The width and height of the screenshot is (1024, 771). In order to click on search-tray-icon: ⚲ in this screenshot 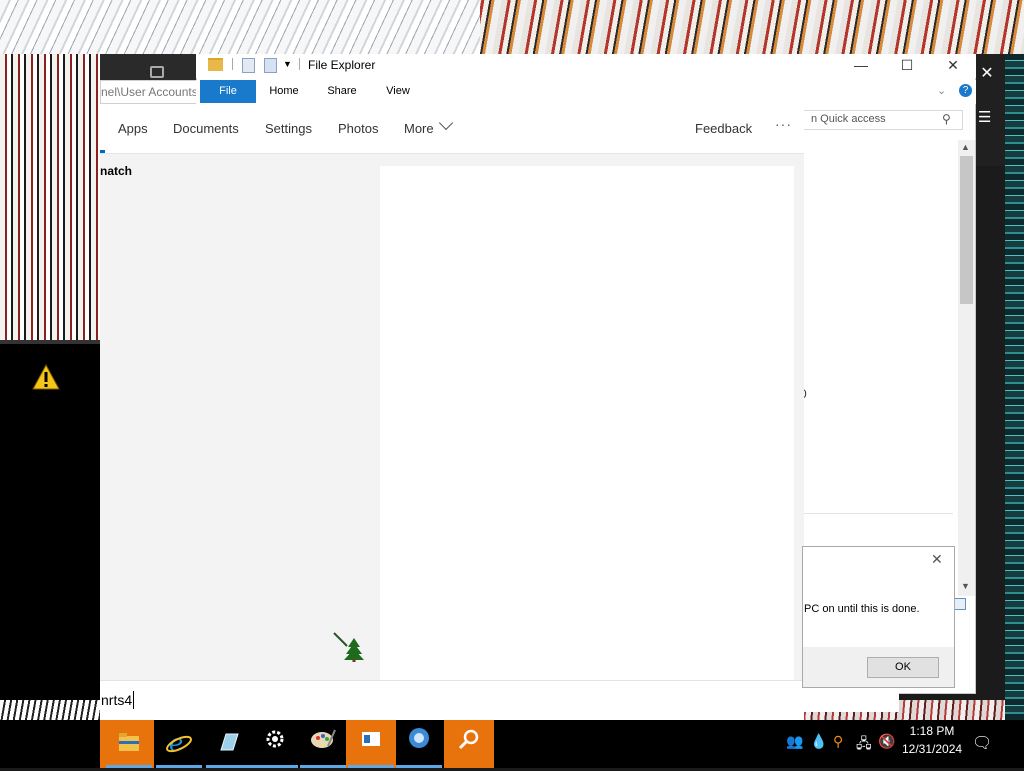, I will do `click(838, 741)`.